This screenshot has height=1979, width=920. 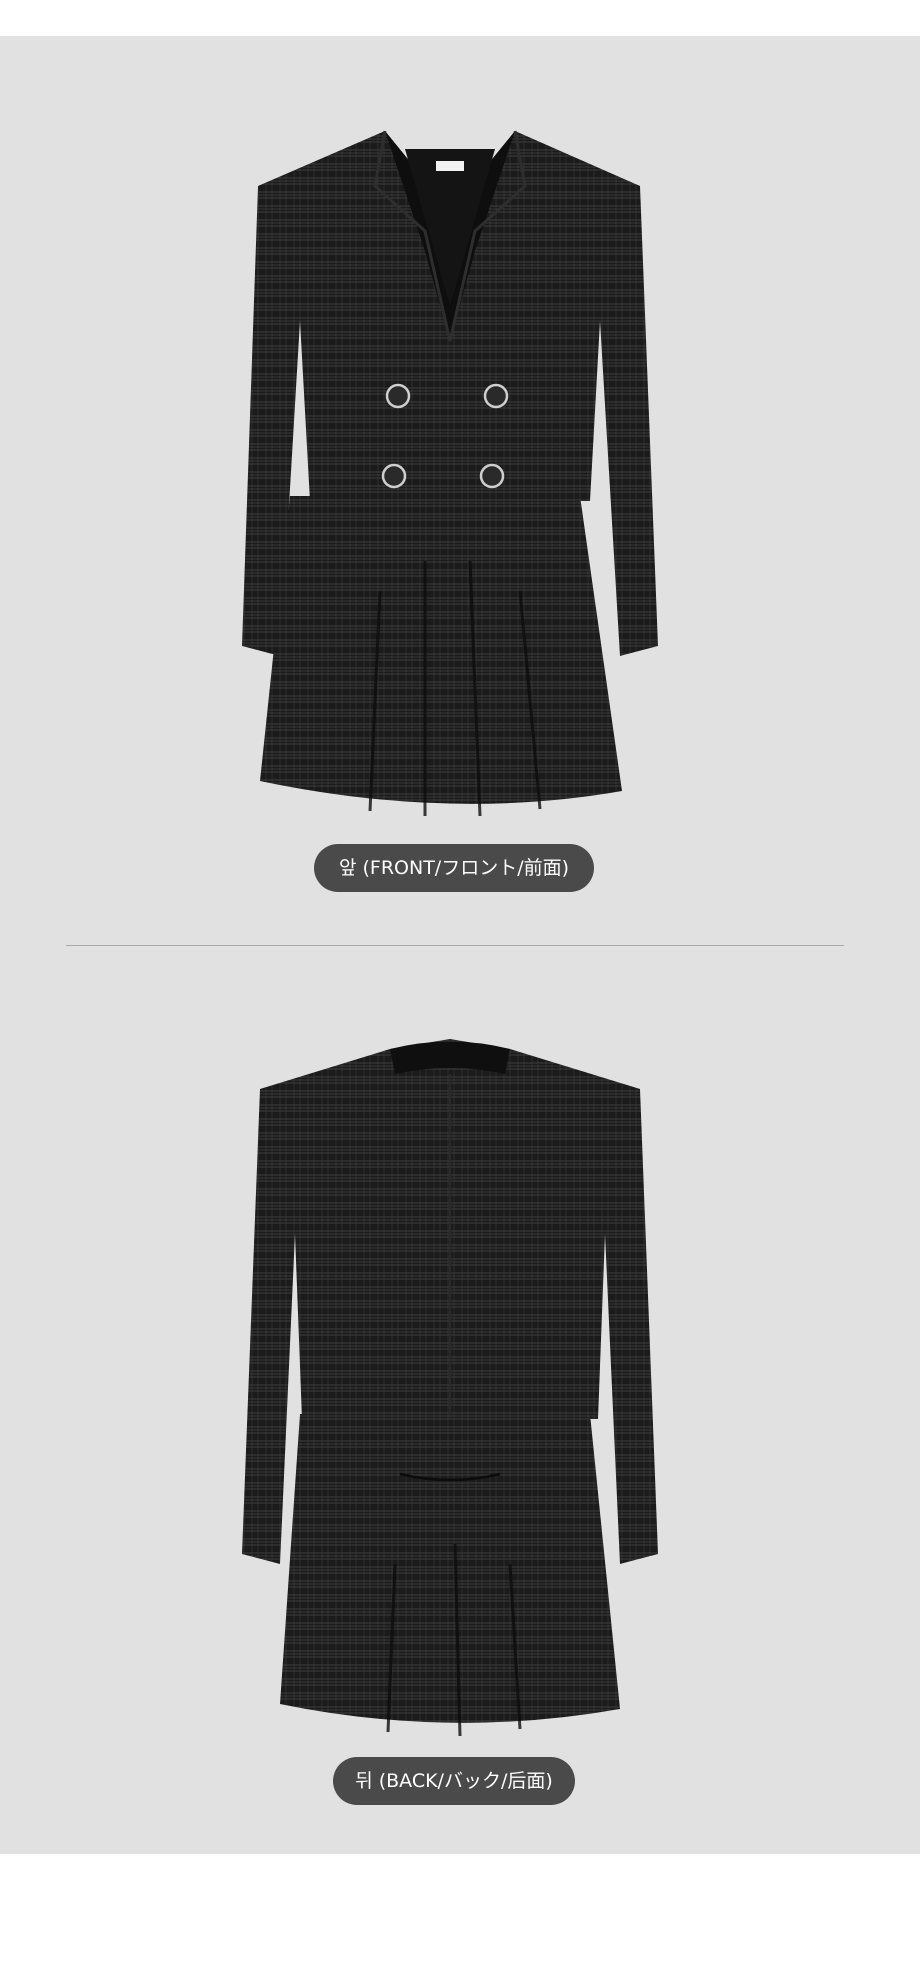 What do you see at coordinates (455, 945) in the screenshot?
I see `section-divider` at bounding box center [455, 945].